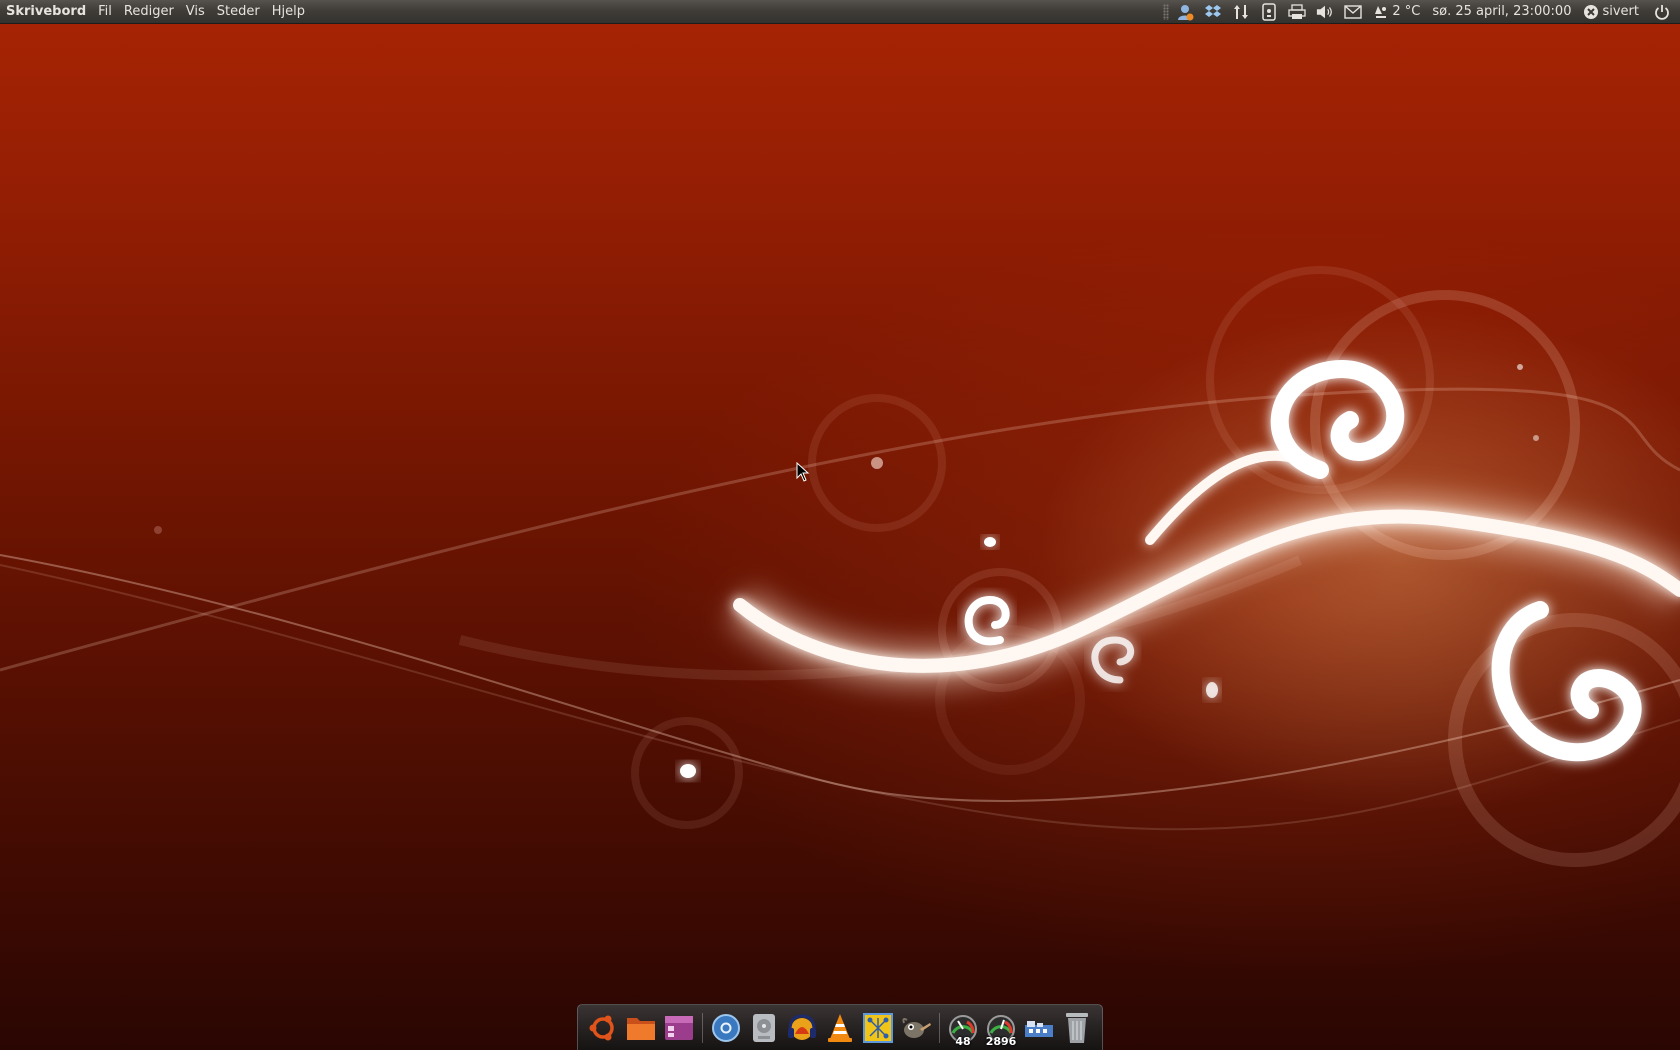 This screenshot has width=1680, height=1050. Describe the element at coordinates (195, 12) in the screenshot. I see `menu-vis: Vis` at that location.